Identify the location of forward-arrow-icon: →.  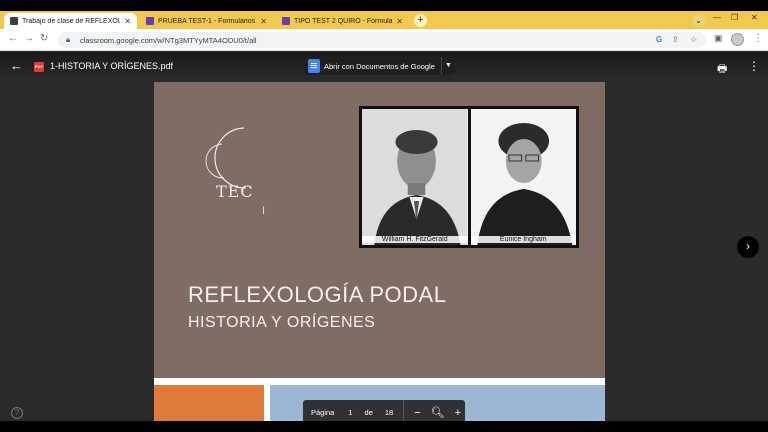
(29, 38).